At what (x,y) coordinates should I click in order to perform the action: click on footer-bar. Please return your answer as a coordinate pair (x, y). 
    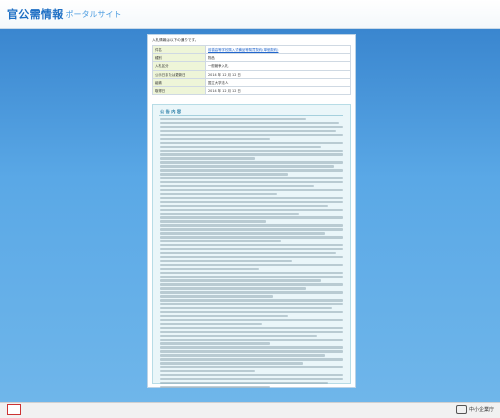
    Looking at the image, I should click on (250, 410).